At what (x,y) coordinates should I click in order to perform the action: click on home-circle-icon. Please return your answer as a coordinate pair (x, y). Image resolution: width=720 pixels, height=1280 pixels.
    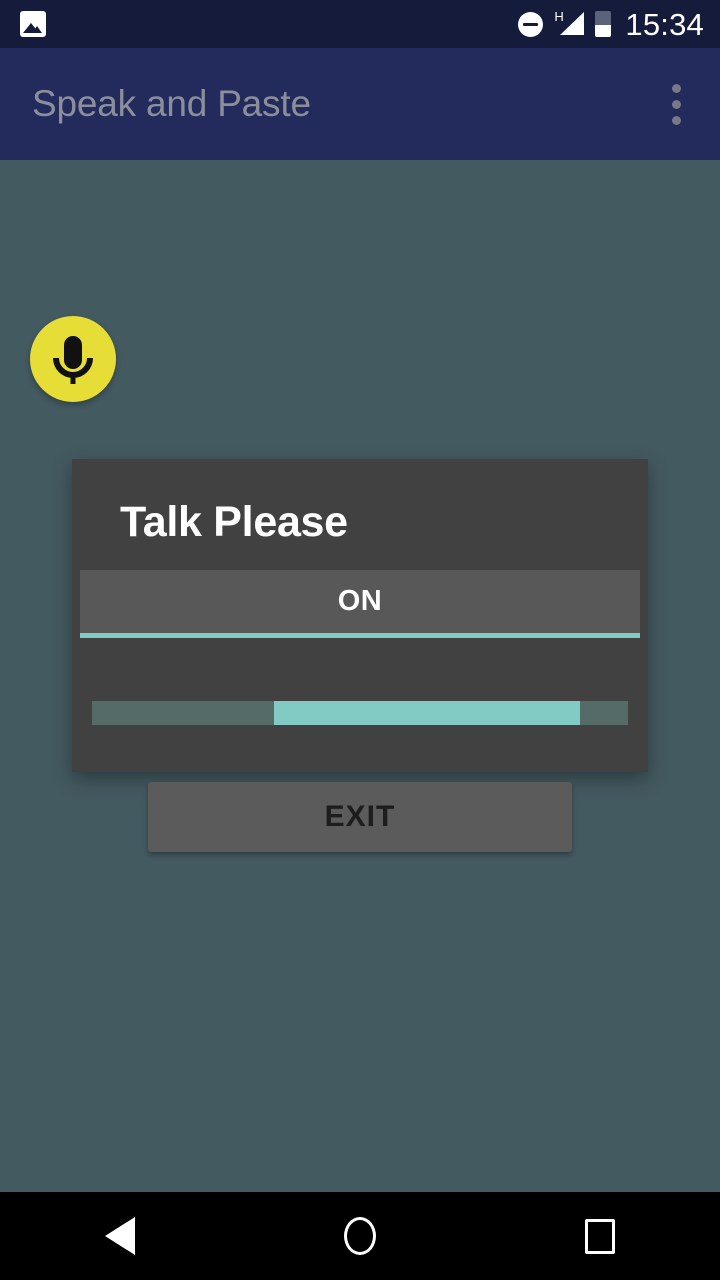
    Looking at the image, I should click on (360, 1236).